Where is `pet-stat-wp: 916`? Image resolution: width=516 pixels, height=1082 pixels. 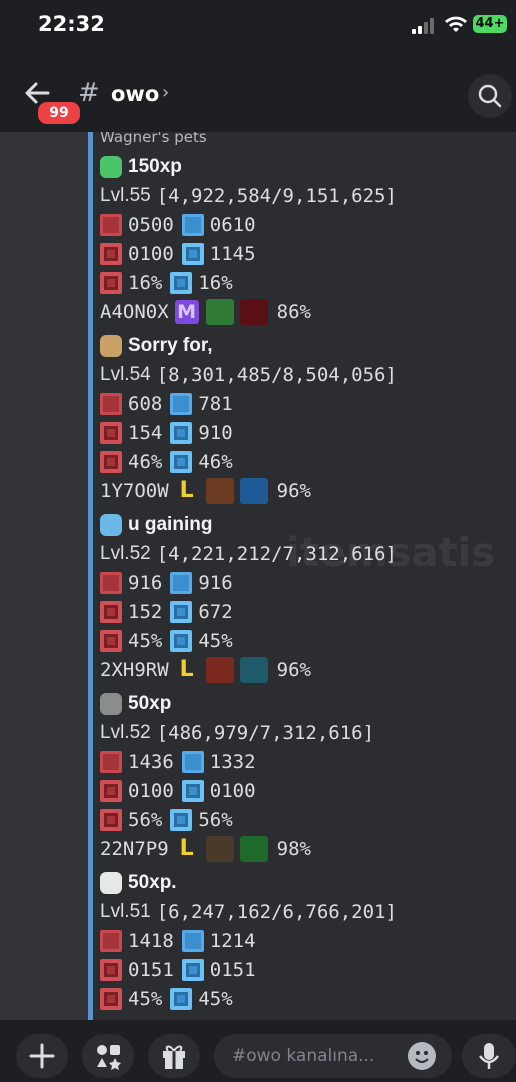 pet-stat-wp: 916 is located at coordinates (215, 583).